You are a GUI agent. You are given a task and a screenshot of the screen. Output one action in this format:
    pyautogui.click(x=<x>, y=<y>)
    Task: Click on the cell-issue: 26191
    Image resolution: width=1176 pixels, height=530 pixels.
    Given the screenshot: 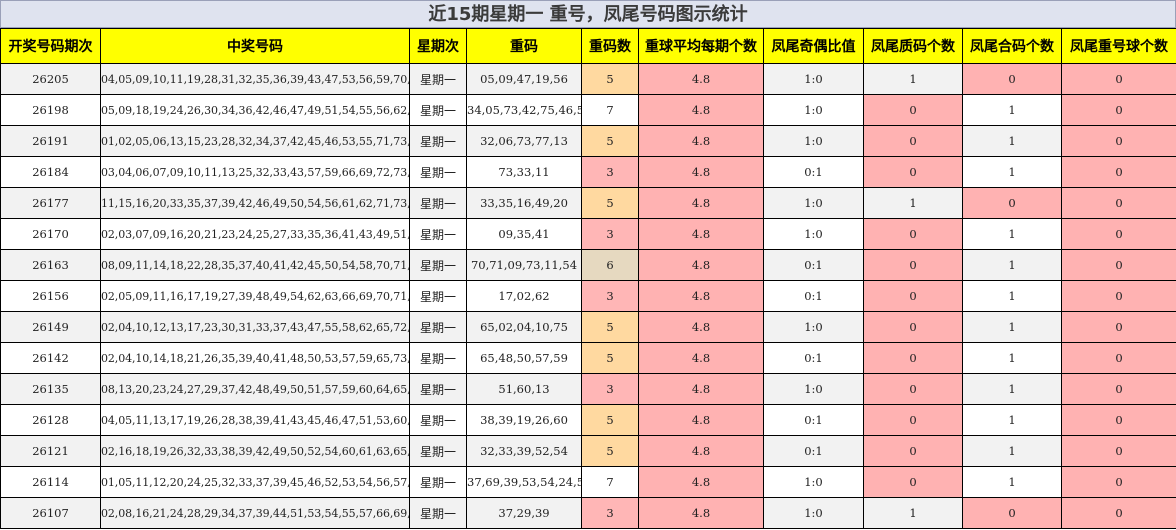 What is the action you would take?
    pyautogui.click(x=50, y=141)
    